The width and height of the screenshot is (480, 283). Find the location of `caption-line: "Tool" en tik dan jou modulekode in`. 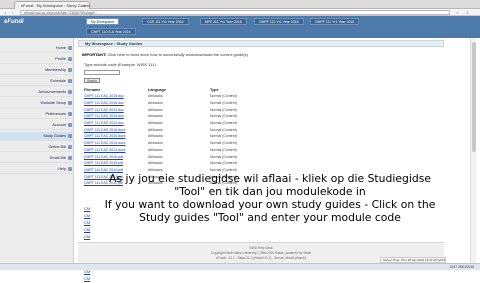

caption-line: "Tool" en tik dan jou modulekode in is located at coordinates (270, 191).